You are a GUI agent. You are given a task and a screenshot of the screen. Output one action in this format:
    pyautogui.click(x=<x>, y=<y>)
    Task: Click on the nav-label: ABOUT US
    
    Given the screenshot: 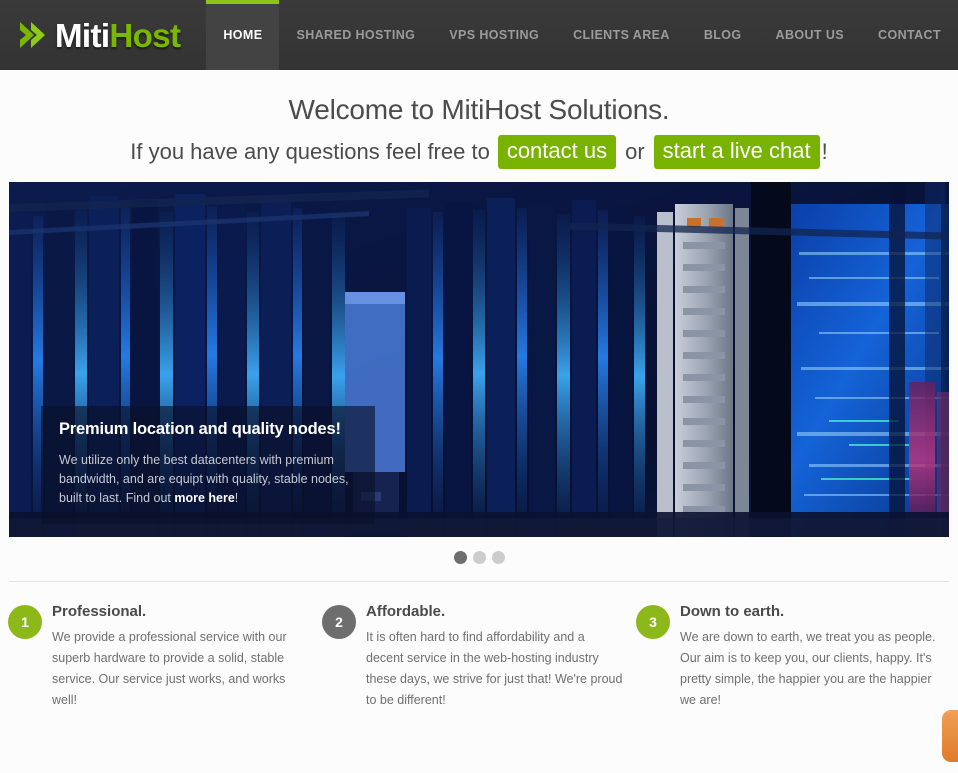 What is the action you would take?
    pyautogui.click(x=810, y=35)
    